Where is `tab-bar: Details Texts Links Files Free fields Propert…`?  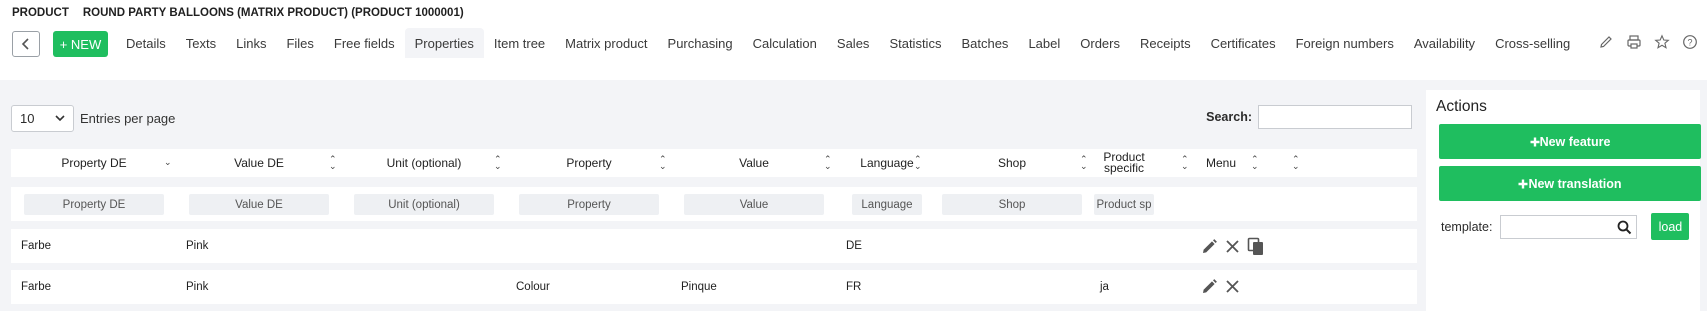 tab-bar: Details Texts Links Files Free fields Propert… is located at coordinates (848, 43).